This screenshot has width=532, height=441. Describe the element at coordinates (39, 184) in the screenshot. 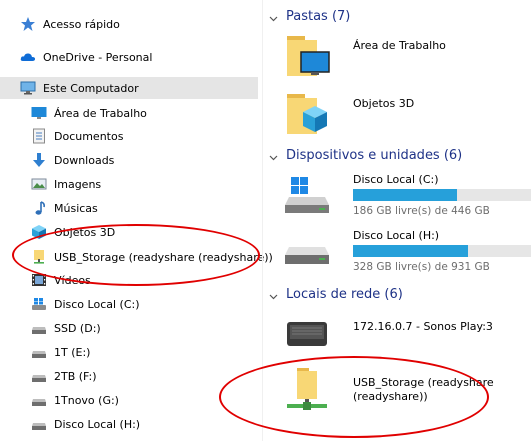

I see `pictures-icon` at that location.